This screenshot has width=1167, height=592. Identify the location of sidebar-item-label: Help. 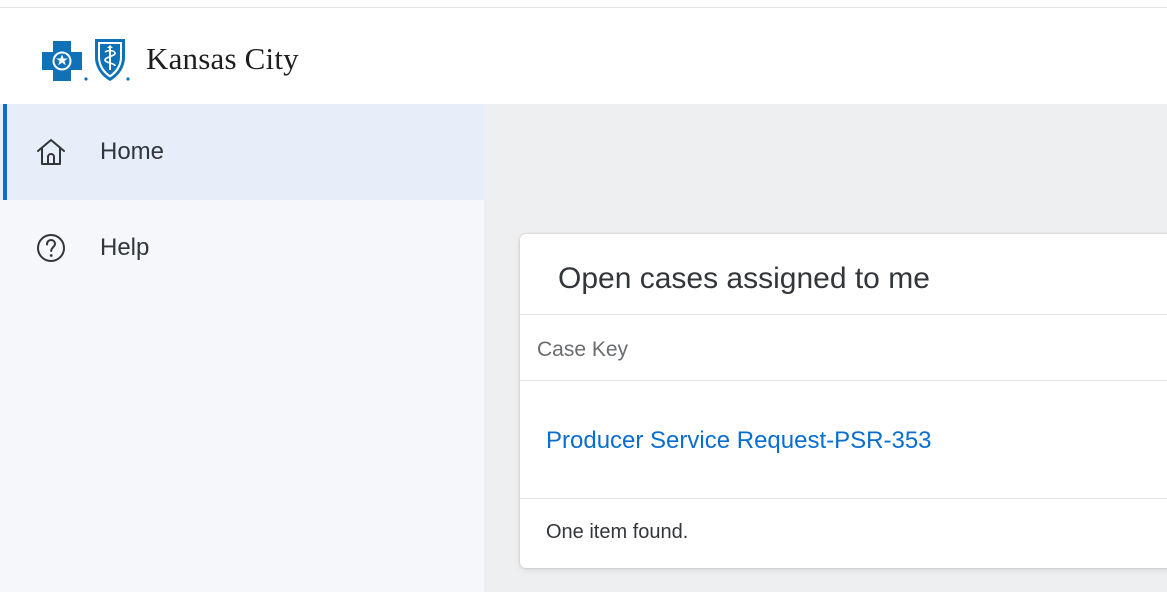
(125, 247).